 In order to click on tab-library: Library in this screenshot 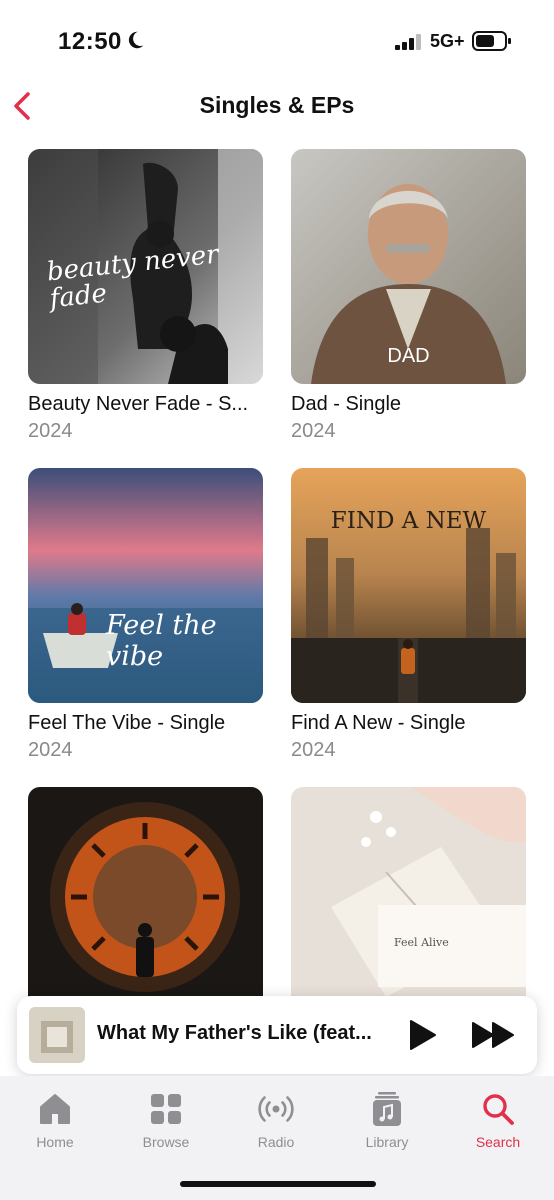, I will do `click(387, 1120)`.